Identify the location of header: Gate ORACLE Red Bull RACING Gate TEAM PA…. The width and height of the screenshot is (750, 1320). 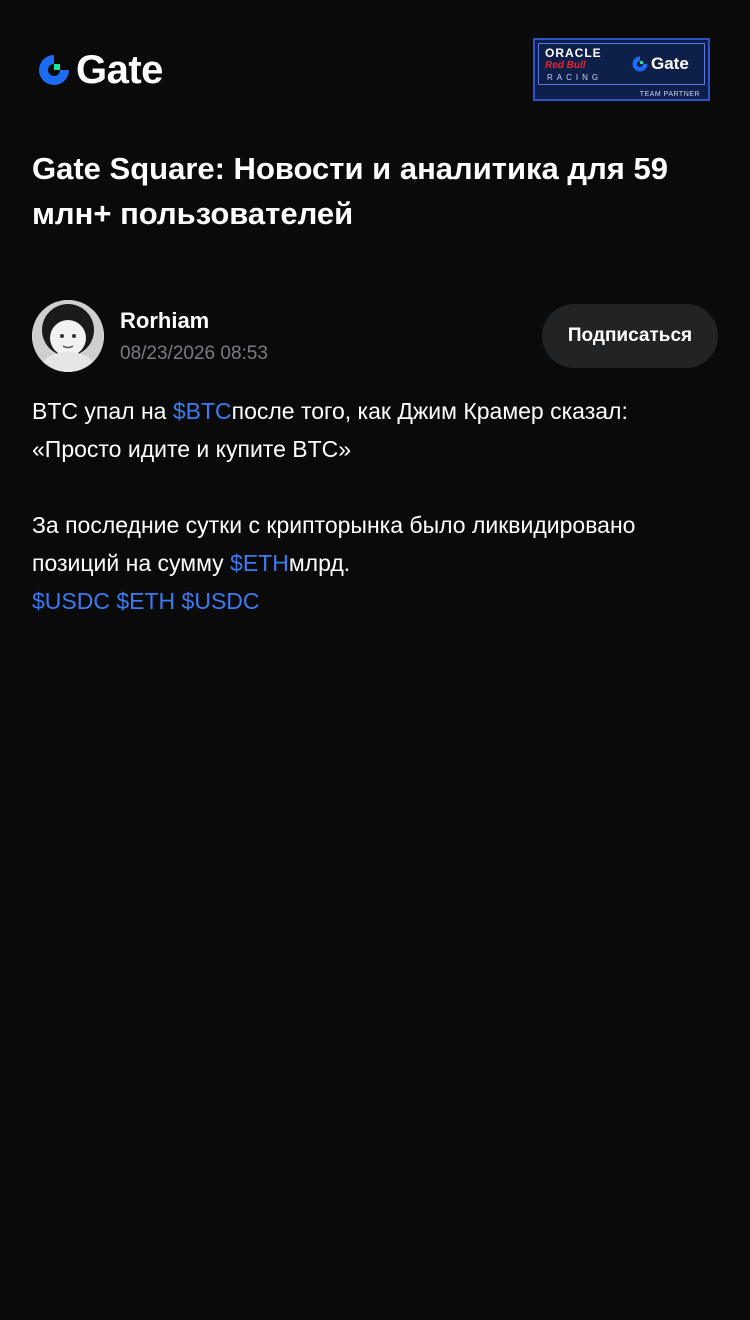
(375, 70).